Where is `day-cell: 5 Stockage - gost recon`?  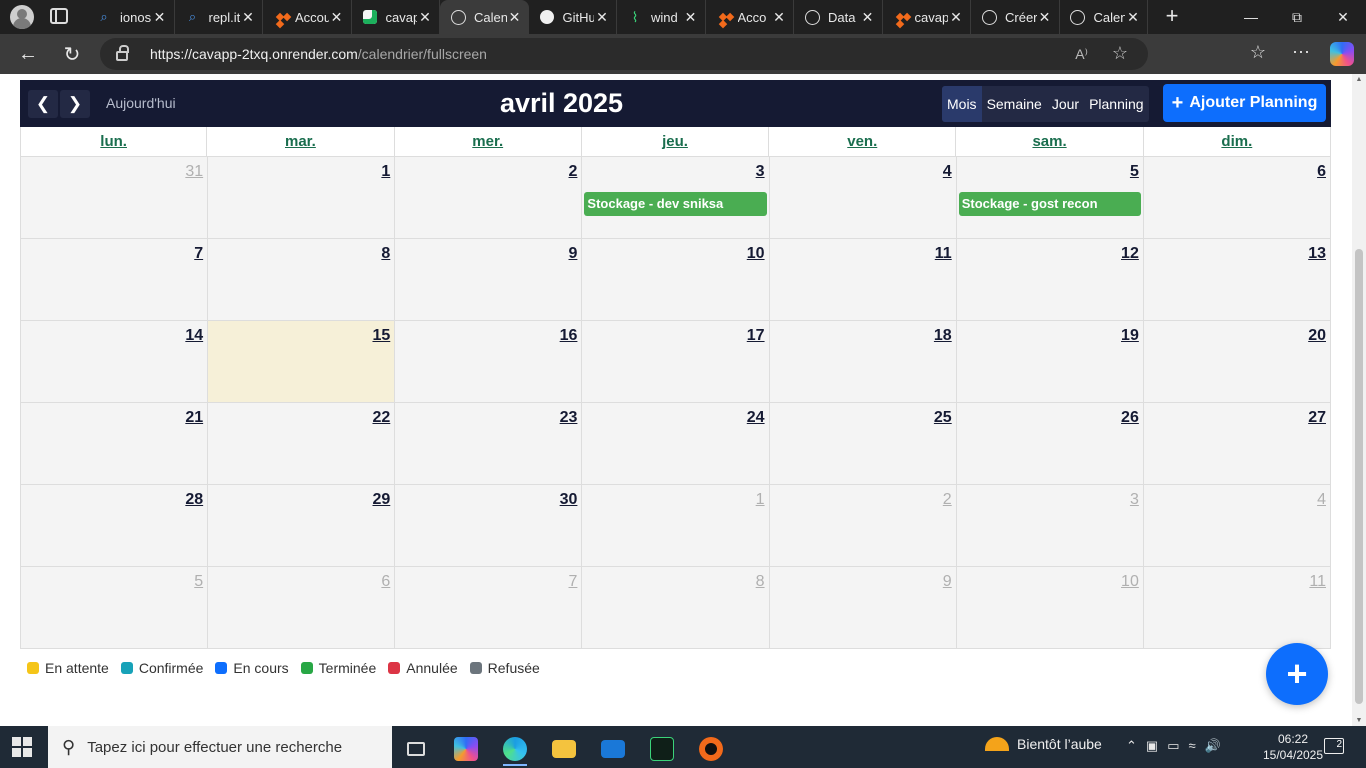 day-cell: 5 Stockage - gost recon is located at coordinates (1050, 198).